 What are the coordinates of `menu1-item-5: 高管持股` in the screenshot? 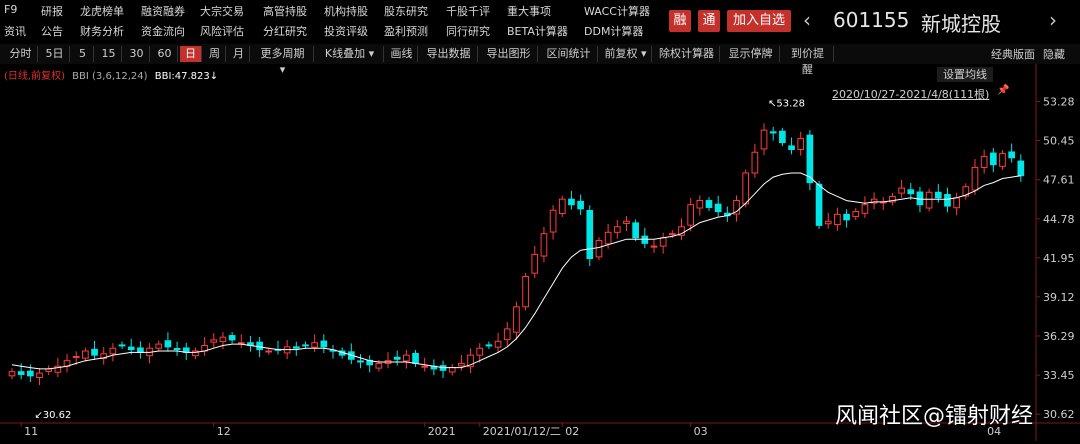 It's located at (285, 11).